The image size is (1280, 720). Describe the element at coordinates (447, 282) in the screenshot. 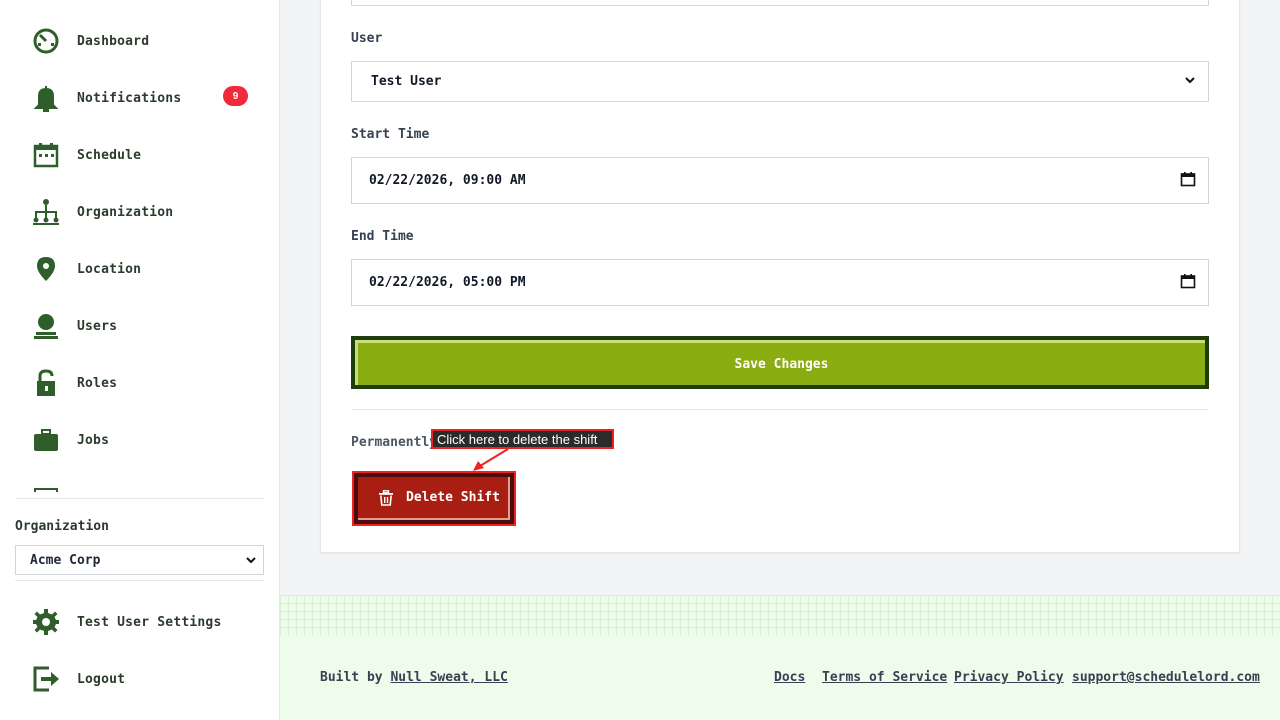

I see `end-time-value: 02/22/2026, 05:00 PM` at that location.